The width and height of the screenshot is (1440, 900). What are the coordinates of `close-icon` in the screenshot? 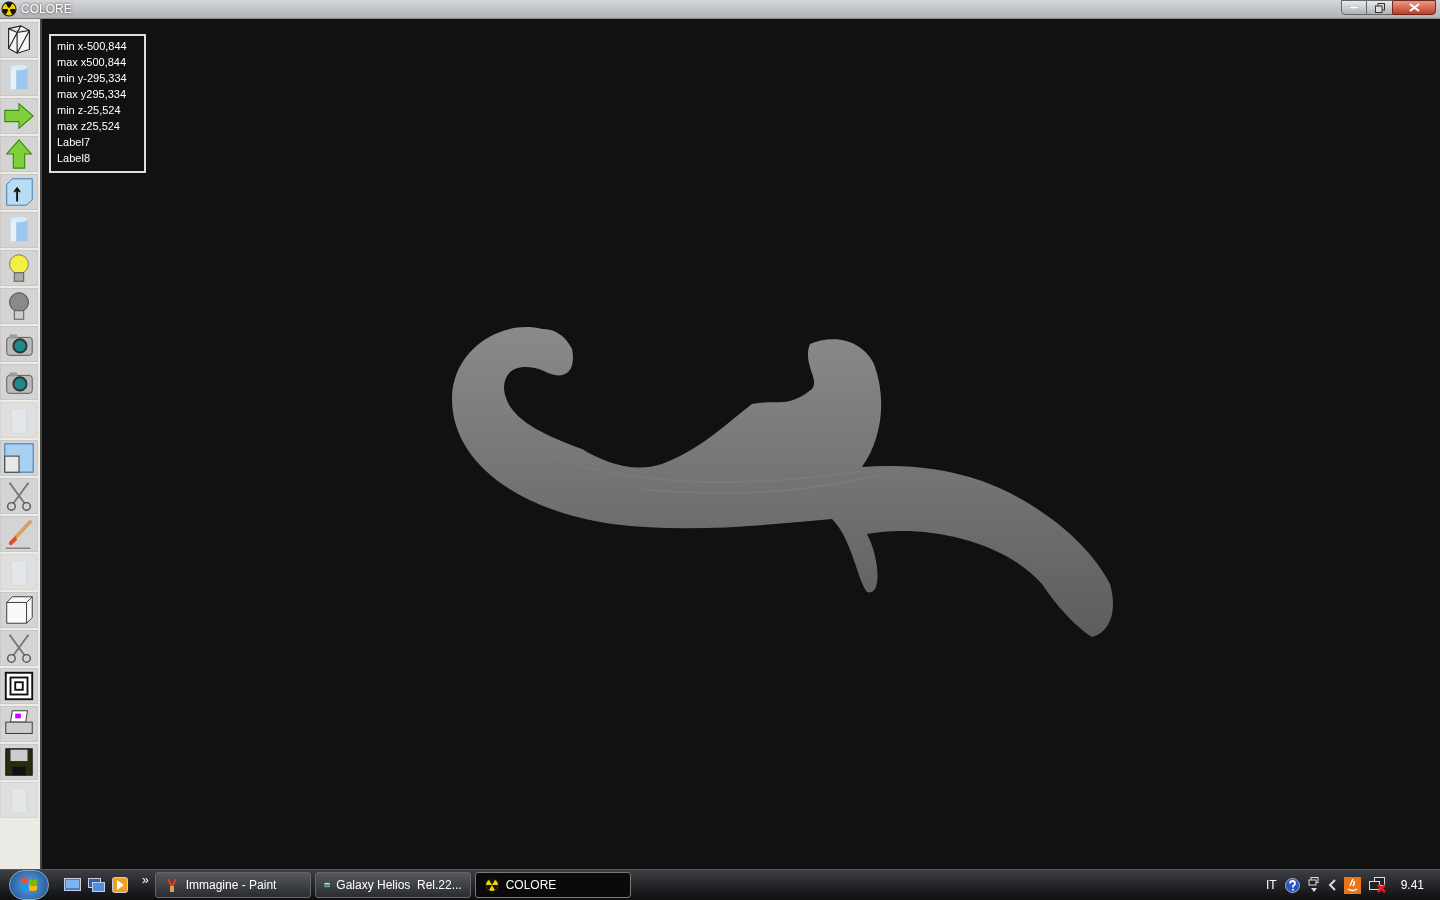 It's located at (1414, 7).